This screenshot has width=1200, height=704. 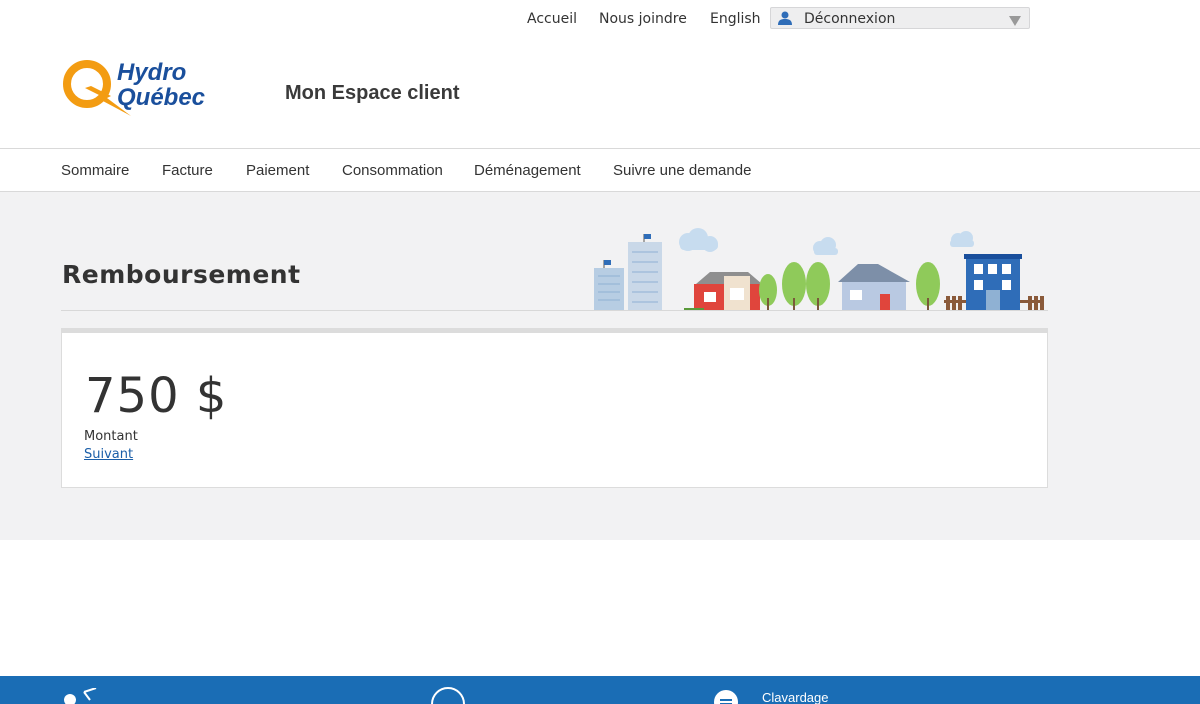 I want to click on hydro-quebec-logo: Hydro Québec, so click(x=149, y=88).